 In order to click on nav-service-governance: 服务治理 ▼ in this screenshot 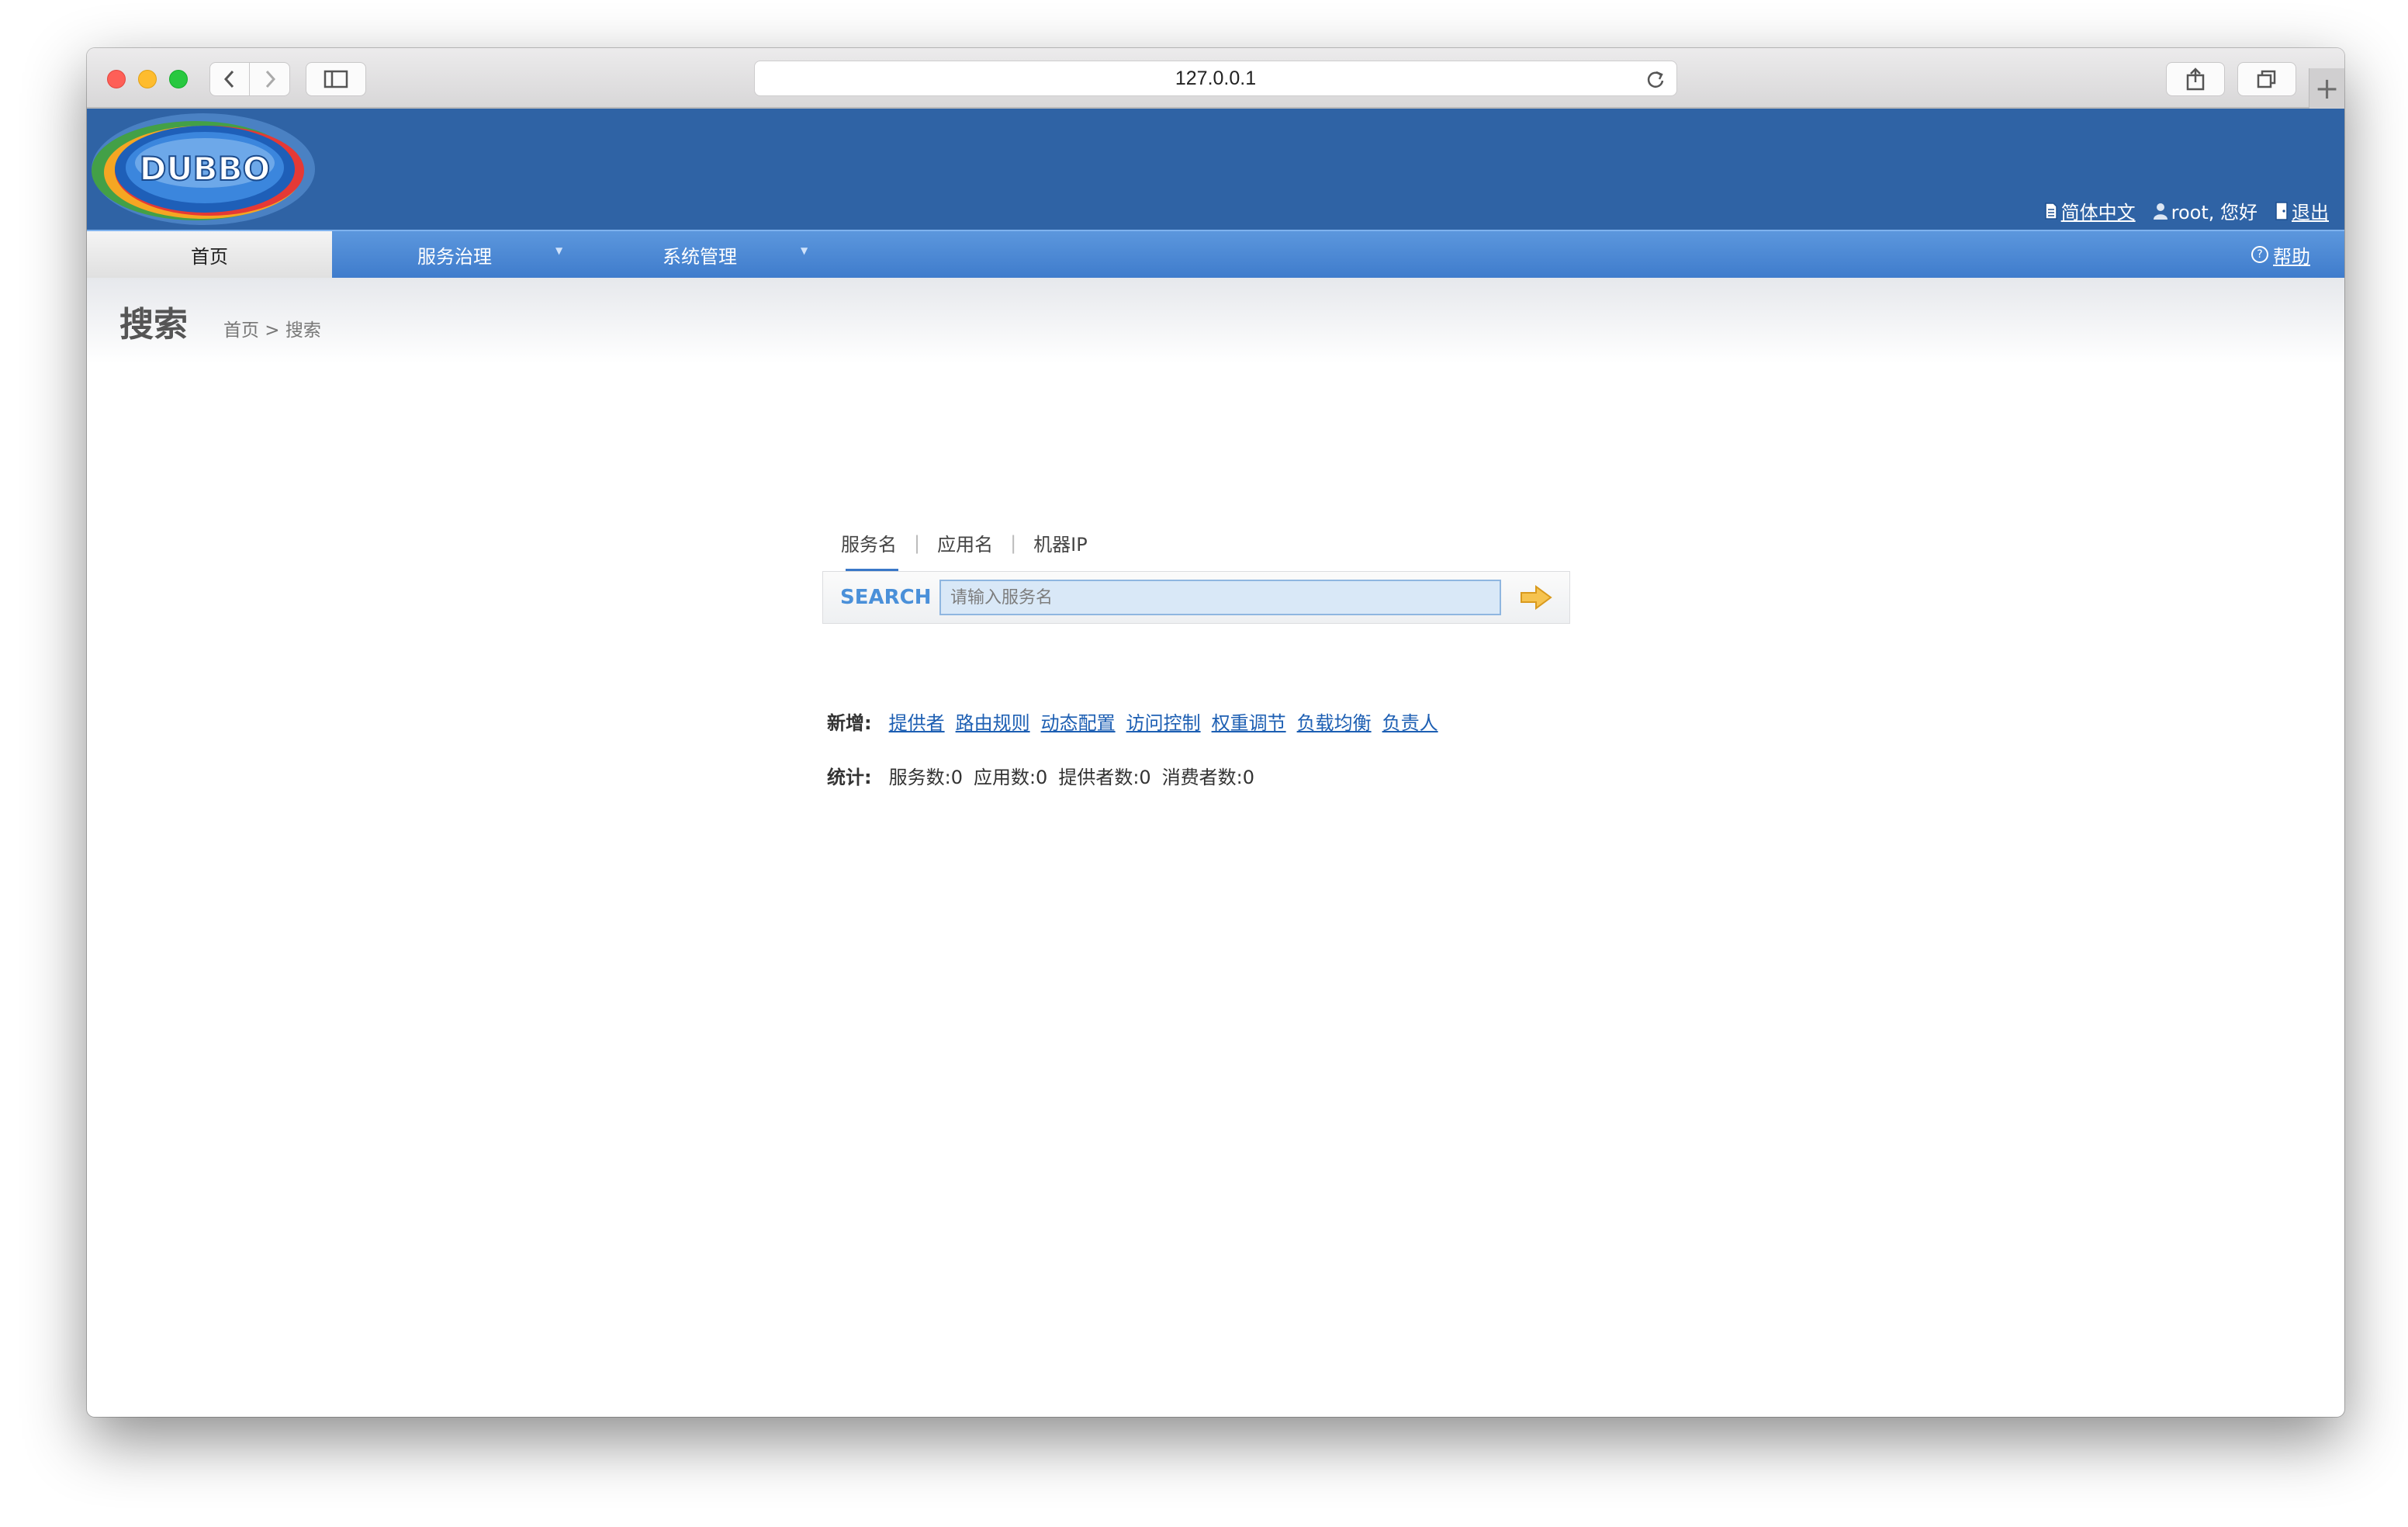, I will do `click(455, 254)`.